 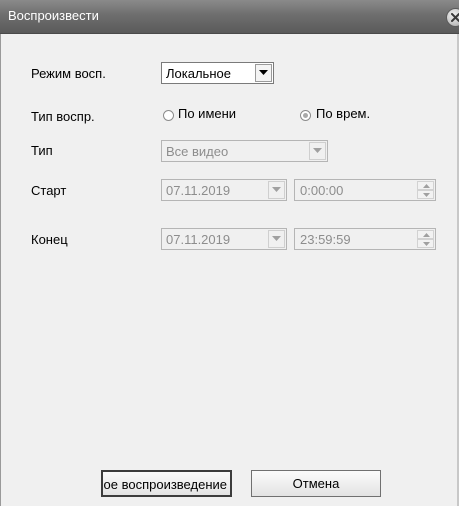 I want to click on end-time-up-button, so click(x=425, y=234).